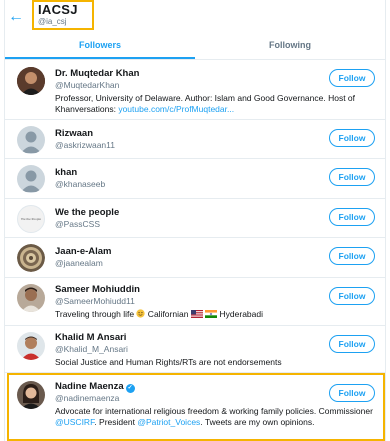  I want to click on tab-following: Following, so click(290, 46).